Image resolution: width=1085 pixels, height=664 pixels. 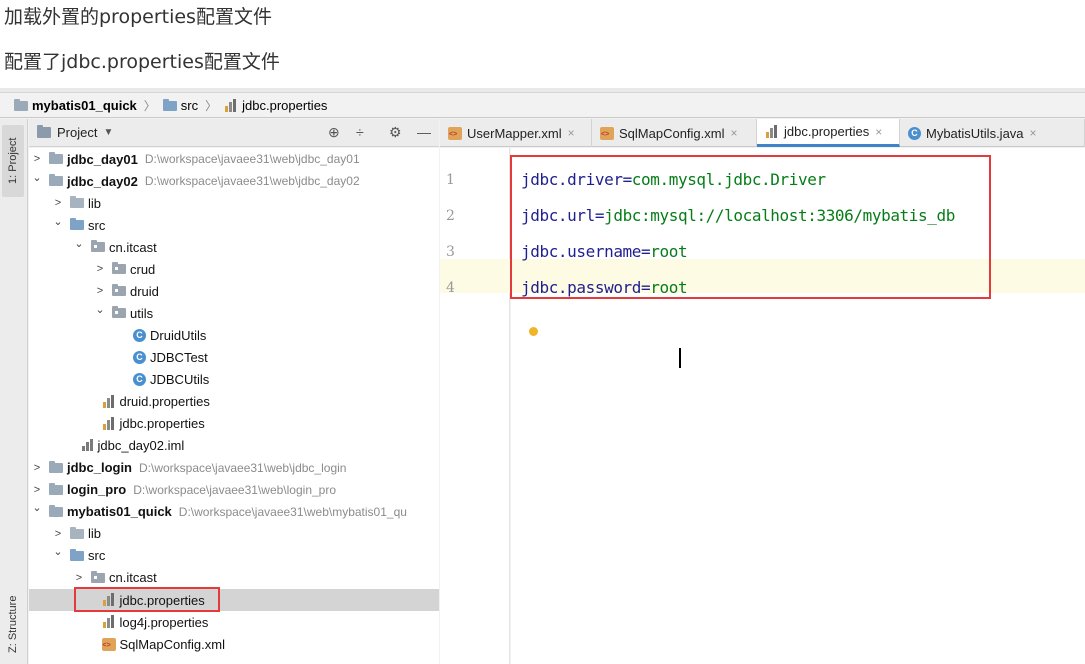 What do you see at coordinates (285, 105) in the screenshot?
I see `breadcrumb-file-label: jdbc.properties` at bounding box center [285, 105].